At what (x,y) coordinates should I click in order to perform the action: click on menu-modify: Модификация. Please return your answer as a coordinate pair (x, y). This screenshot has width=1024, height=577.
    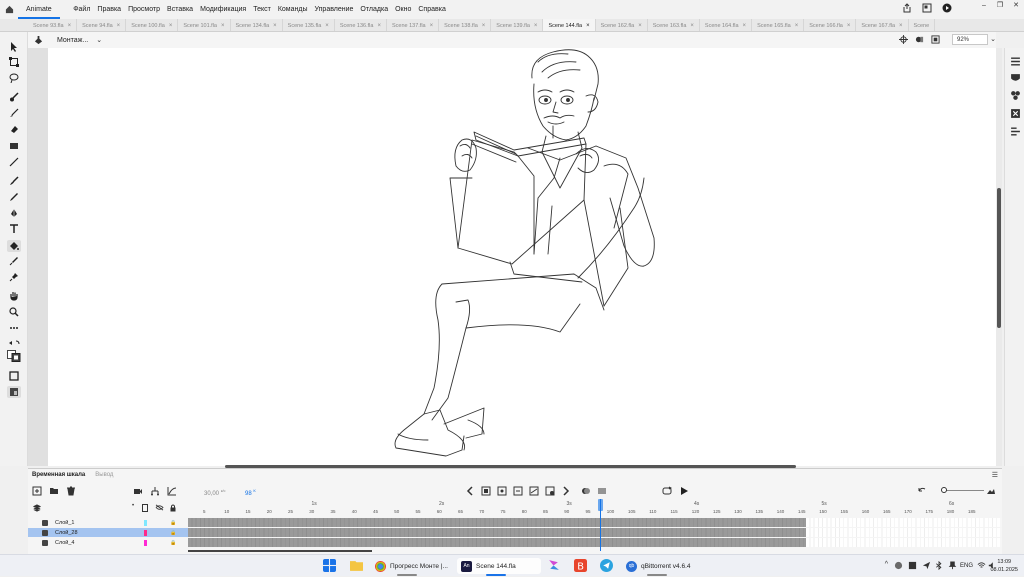
    Looking at the image, I should click on (223, 9).